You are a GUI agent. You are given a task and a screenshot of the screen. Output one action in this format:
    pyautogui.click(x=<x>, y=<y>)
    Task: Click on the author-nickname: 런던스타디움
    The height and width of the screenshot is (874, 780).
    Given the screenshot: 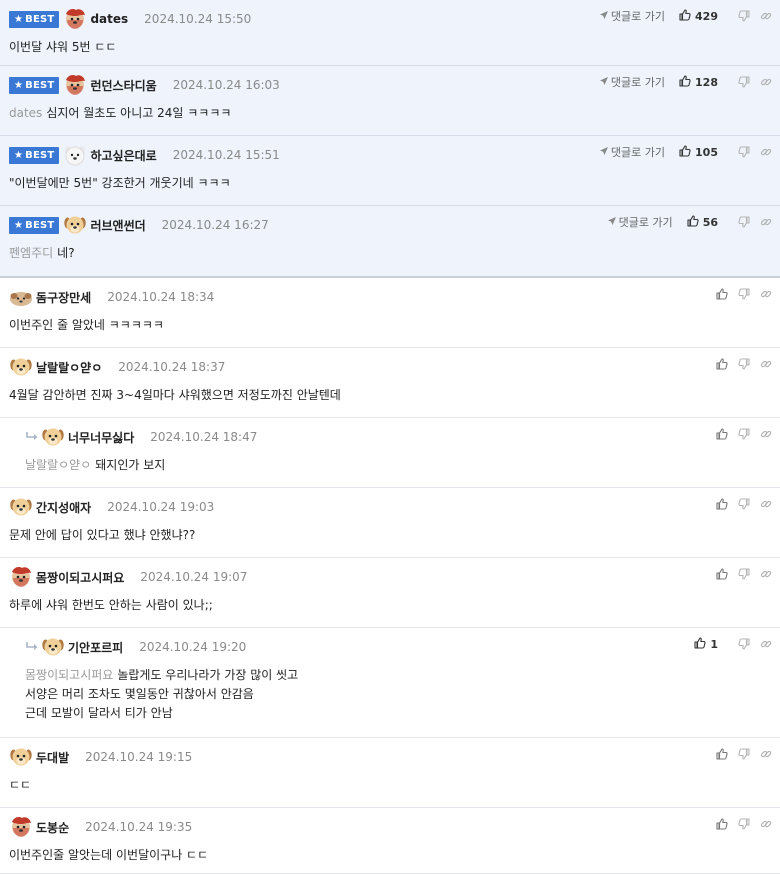 What is the action you would take?
    pyautogui.click(x=123, y=85)
    